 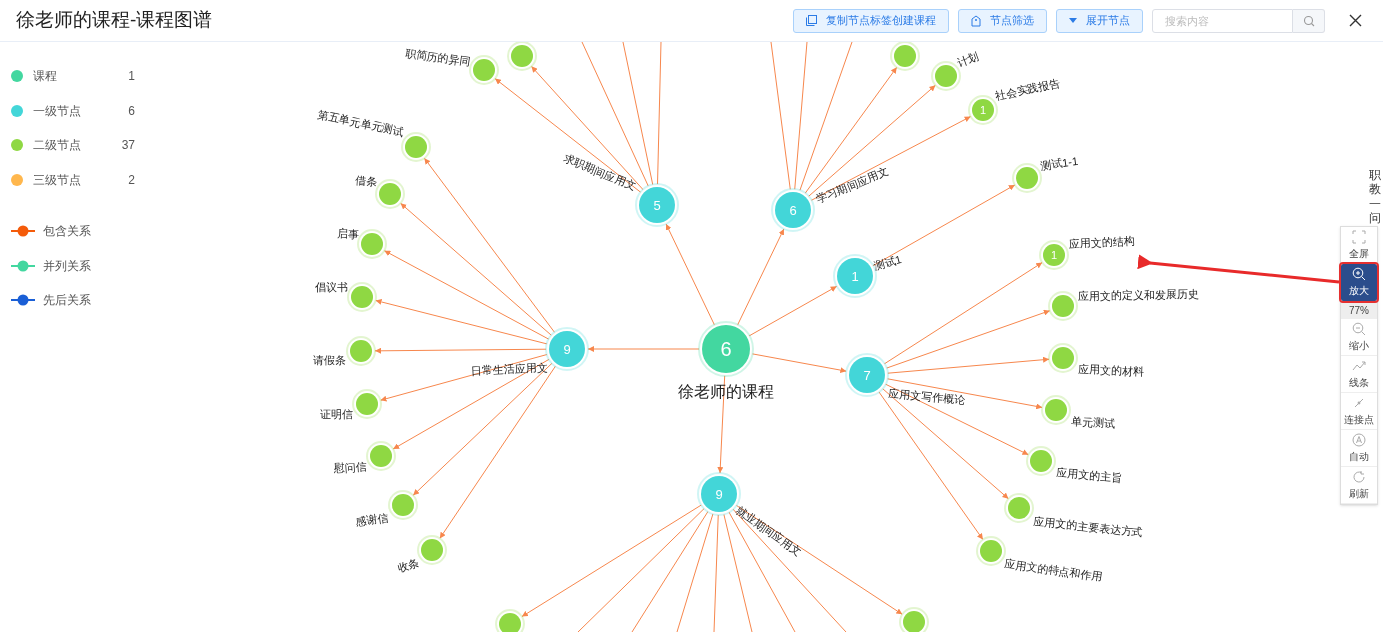 I want to click on node-label: 慰问信, so click(x=350, y=467).